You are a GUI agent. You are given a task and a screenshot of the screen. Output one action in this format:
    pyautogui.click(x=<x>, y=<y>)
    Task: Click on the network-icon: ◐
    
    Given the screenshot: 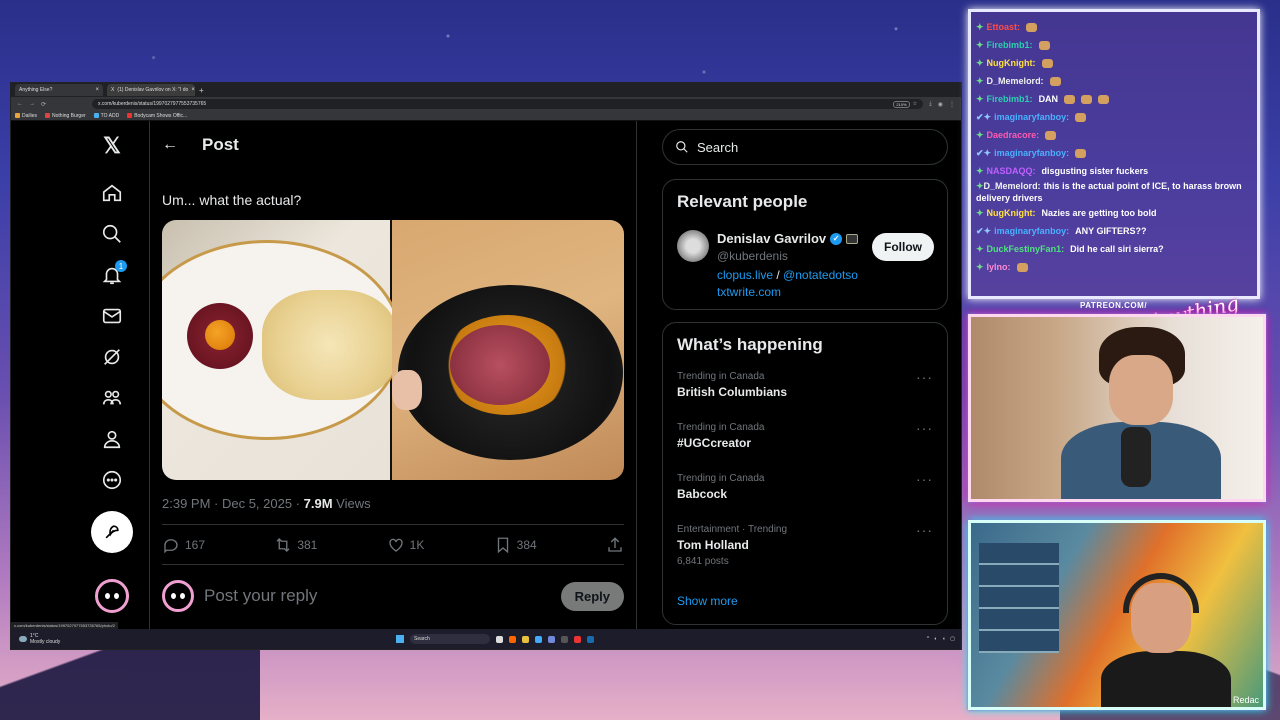 What is the action you would take?
    pyautogui.click(x=935, y=639)
    